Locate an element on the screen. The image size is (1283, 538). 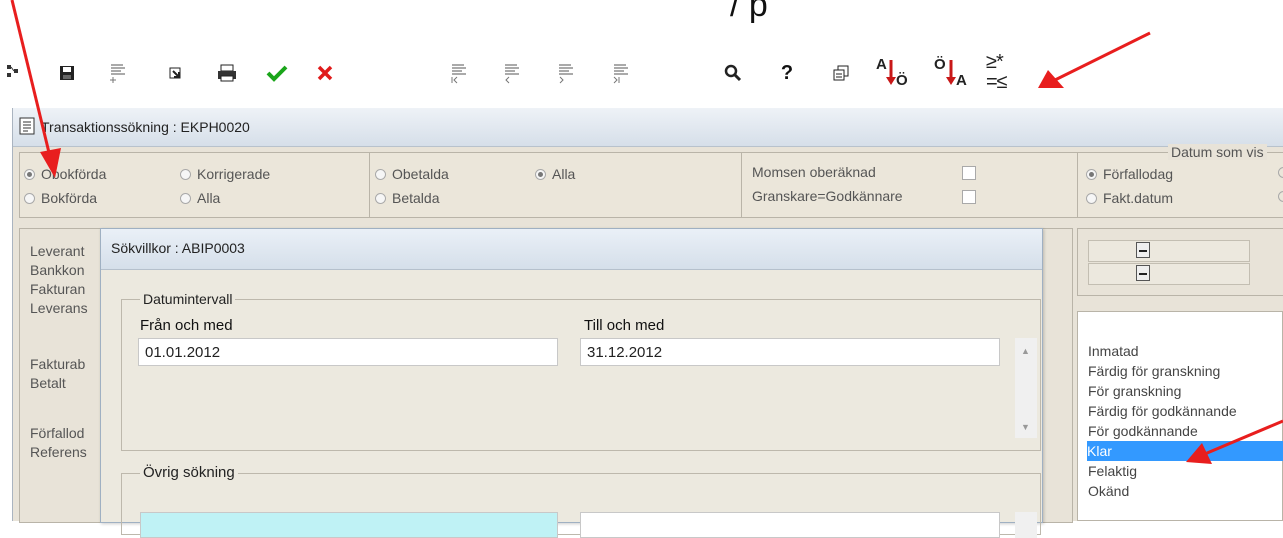
list-item: För granskning is located at coordinates (1185, 391).